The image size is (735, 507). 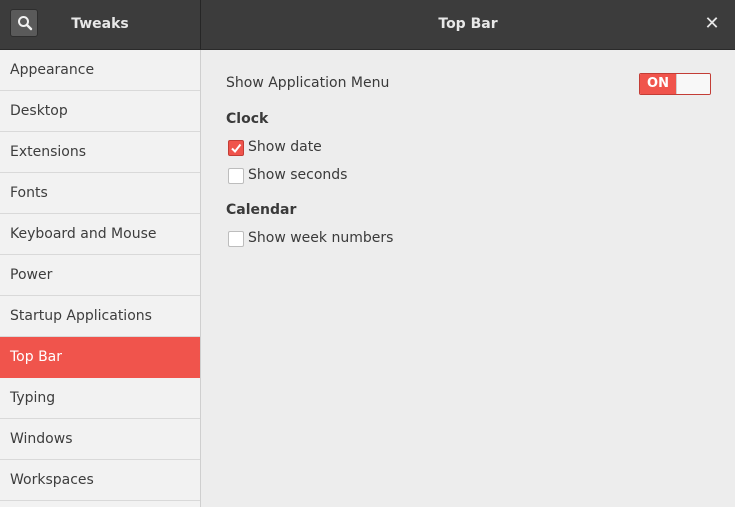 I want to click on show-seconds-checkbox, so click(x=236, y=176).